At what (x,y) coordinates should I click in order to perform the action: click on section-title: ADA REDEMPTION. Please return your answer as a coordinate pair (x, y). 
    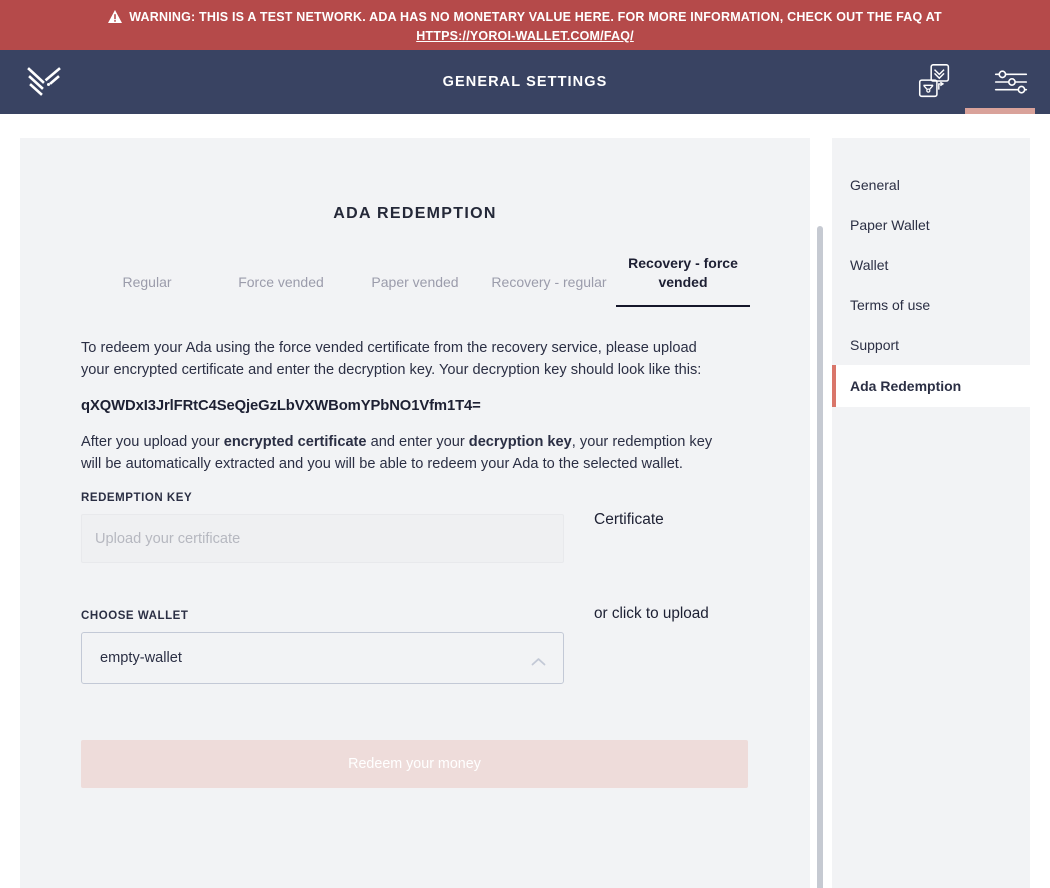
    Looking at the image, I should click on (415, 213).